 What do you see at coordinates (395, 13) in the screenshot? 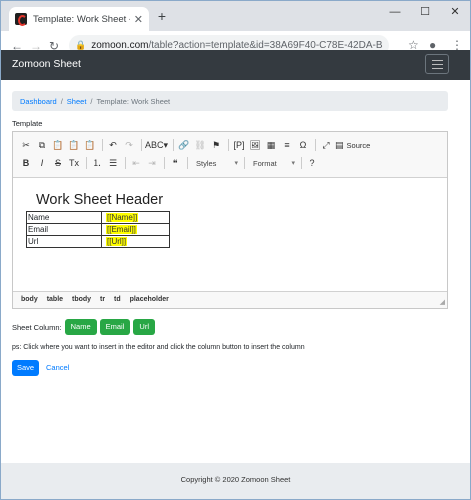
I see `minimize-icon: —` at bounding box center [395, 13].